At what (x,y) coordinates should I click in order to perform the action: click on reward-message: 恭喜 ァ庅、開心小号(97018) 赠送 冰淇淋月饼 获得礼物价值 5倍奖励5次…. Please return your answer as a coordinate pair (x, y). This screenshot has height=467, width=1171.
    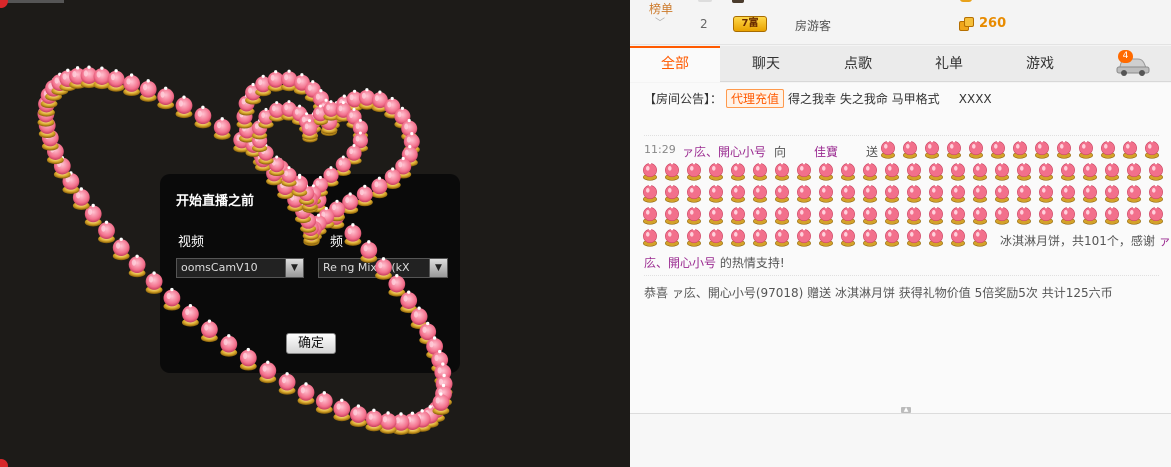
    Looking at the image, I should click on (878, 293).